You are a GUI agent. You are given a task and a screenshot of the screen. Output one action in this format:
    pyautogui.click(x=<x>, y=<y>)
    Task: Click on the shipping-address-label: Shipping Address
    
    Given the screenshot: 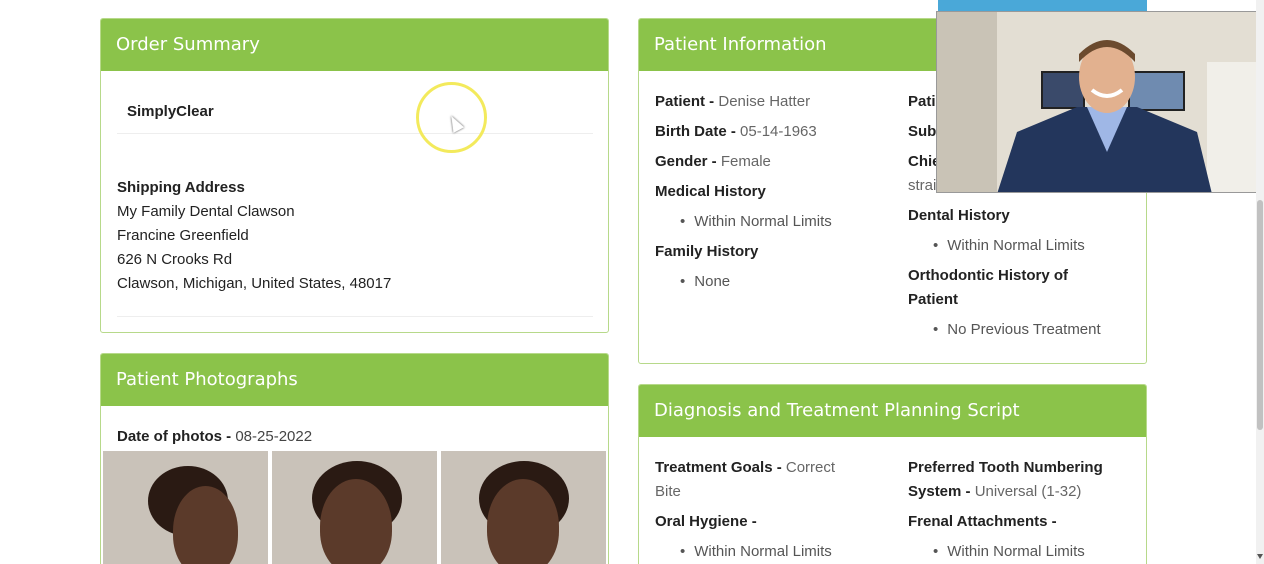 What is the action you would take?
    pyautogui.click(x=181, y=187)
    